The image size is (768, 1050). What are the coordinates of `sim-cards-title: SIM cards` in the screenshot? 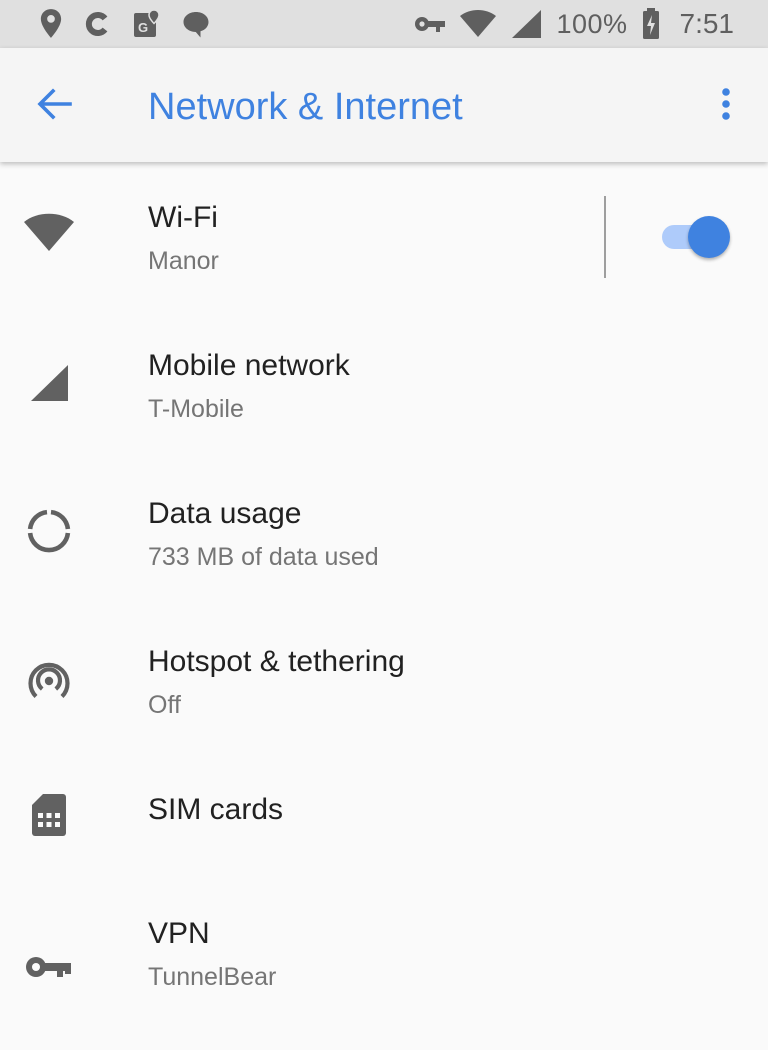 It's located at (216, 809).